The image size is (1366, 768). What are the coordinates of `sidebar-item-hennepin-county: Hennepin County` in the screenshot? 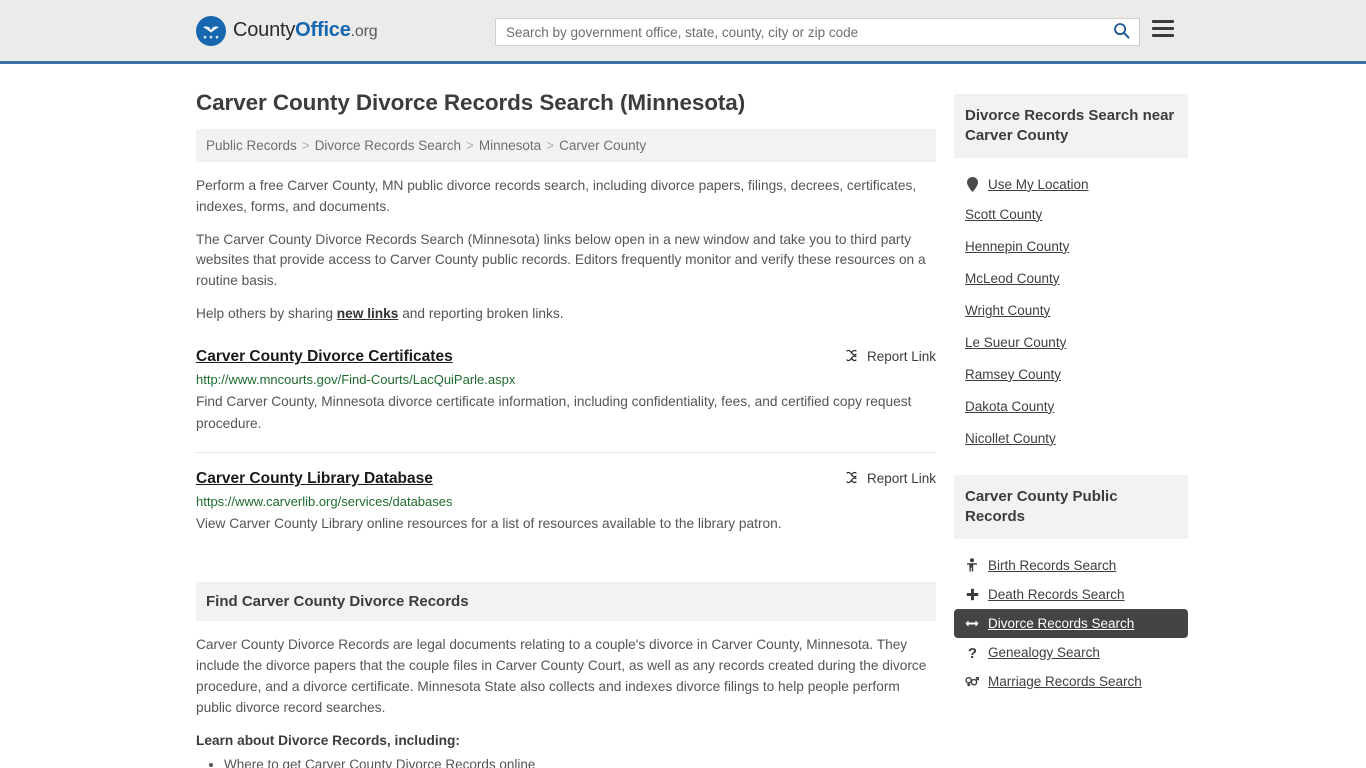 It's located at (1071, 247).